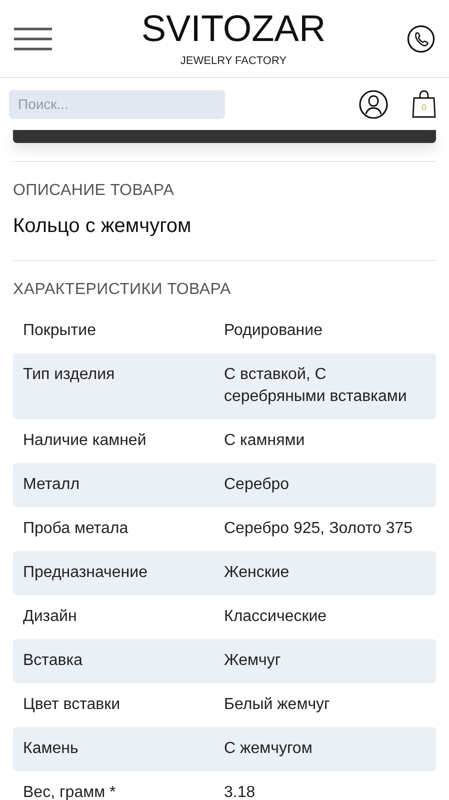  I want to click on user-icon, so click(373, 104).